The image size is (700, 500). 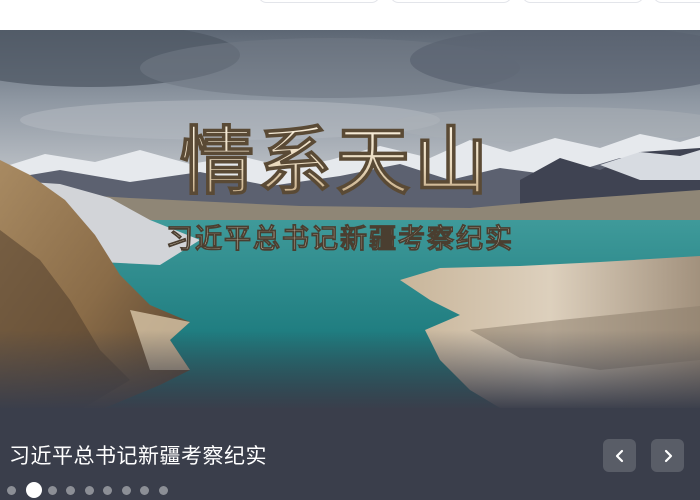 What do you see at coordinates (340, 239) in the screenshot?
I see `banner-subtitle: 习近平总书记新疆考察纪实` at bounding box center [340, 239].